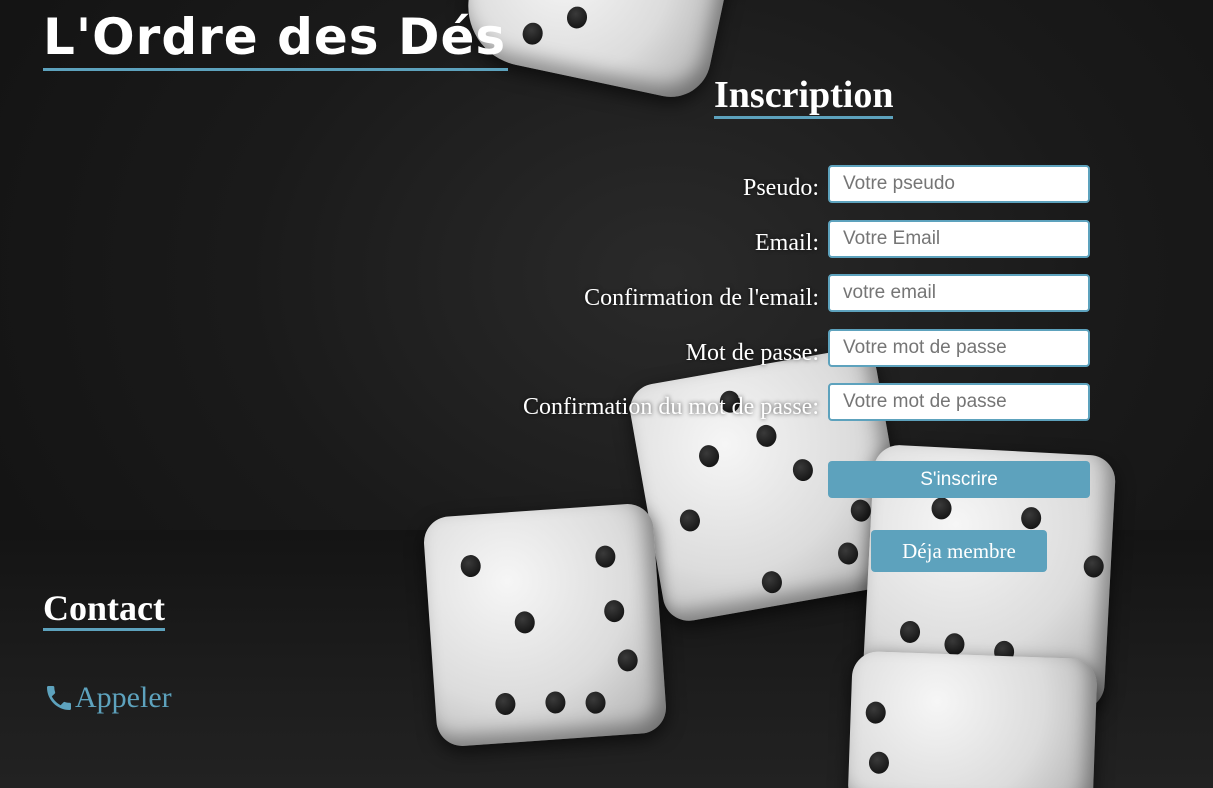 This screenshot has height=788, width=1213. What do you see at coordinates (104, 609) in the screenshot?
I see `contact-title: Contact` at bounding box center [104, 609].